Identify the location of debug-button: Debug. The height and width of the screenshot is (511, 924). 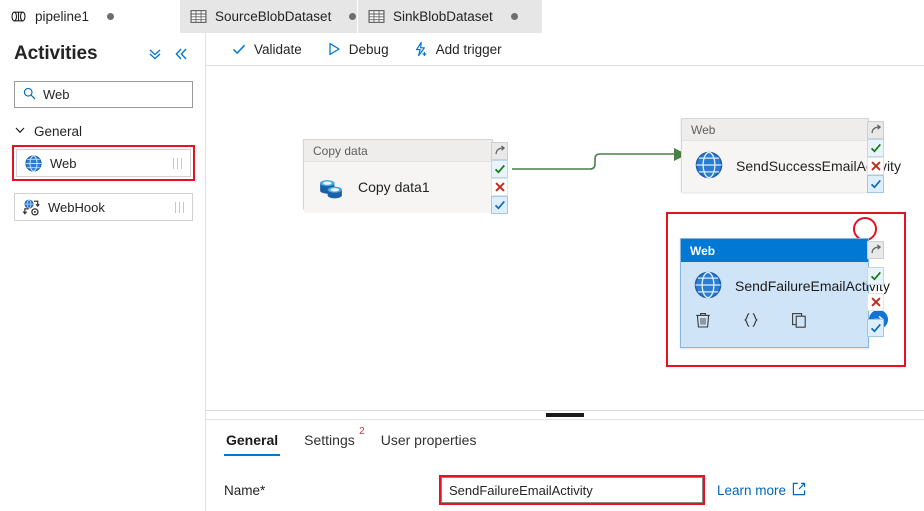
(357, 49).